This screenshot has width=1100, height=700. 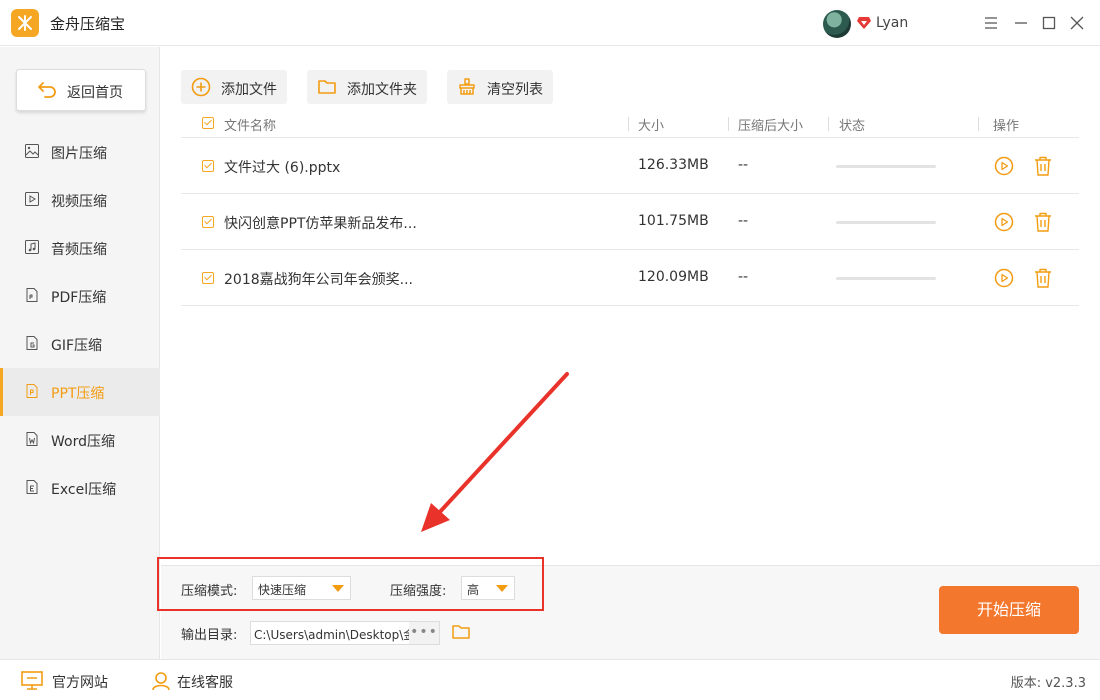 What do you see at coordinates (47, 90) in the screenshot?
I see `back-arrow-icon` at bounding box center [47, 90].